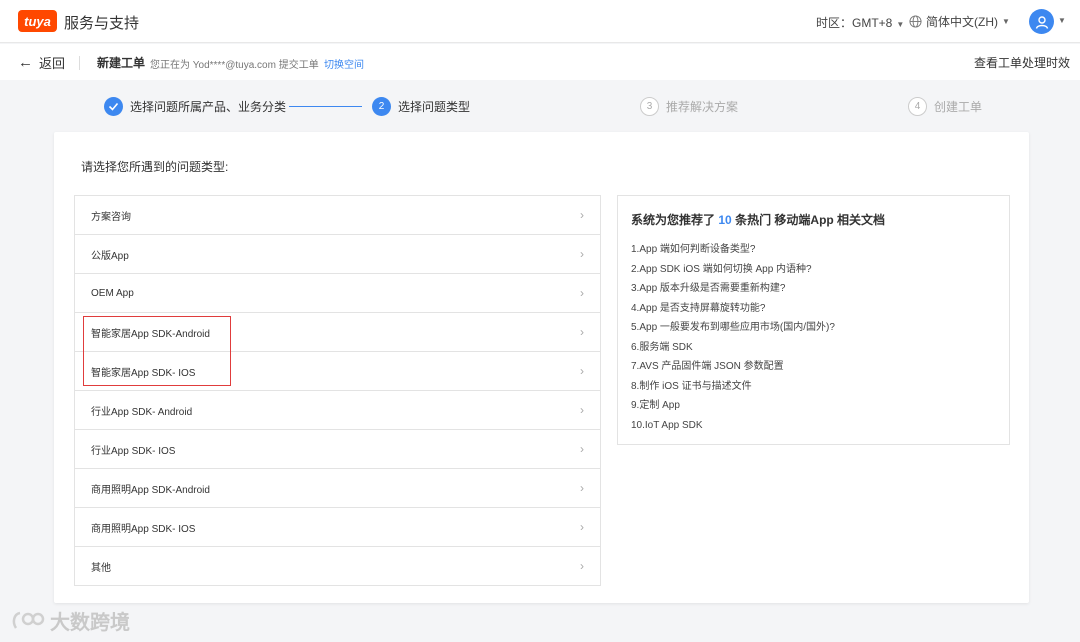 Image resolution: width=1080 pixels, height=642 pixels. Describe the element at coordinates (337, 410) in the screenshot. I see `list-item: 行业App SDK- Android ›` at that location.